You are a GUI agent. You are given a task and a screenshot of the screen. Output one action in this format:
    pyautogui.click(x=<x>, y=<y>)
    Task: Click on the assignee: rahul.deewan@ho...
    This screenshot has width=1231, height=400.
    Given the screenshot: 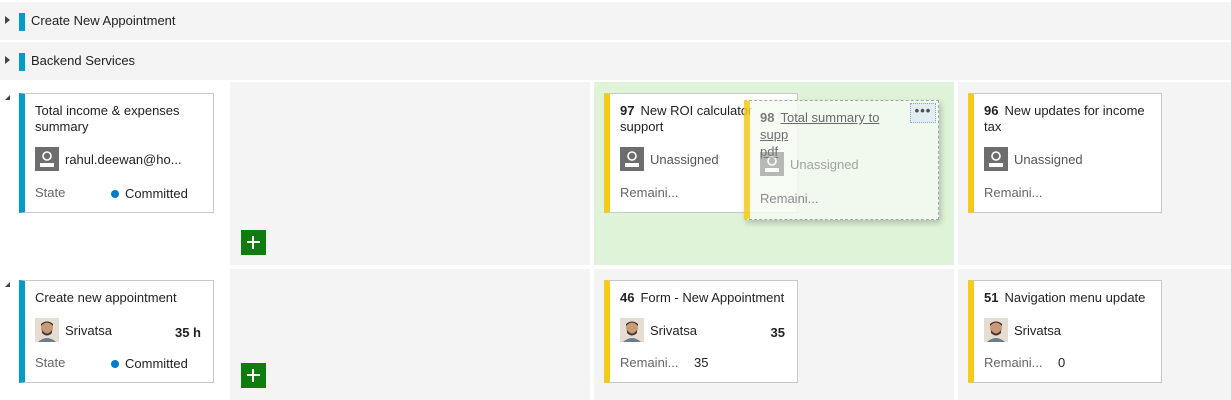 What is the action you would take?
    pyautogui.click(x=108, y=159)
    